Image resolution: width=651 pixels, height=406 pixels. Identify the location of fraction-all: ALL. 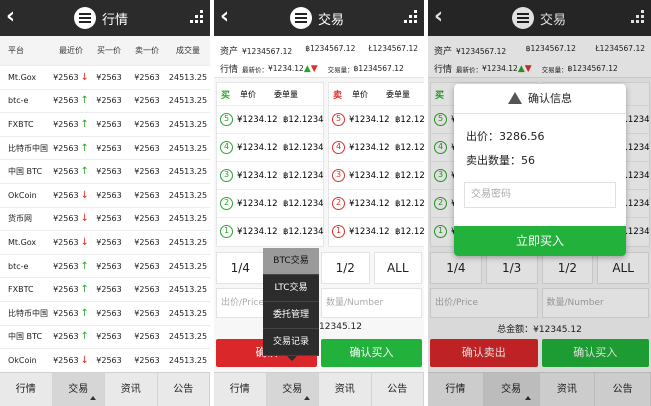
(397, 268).